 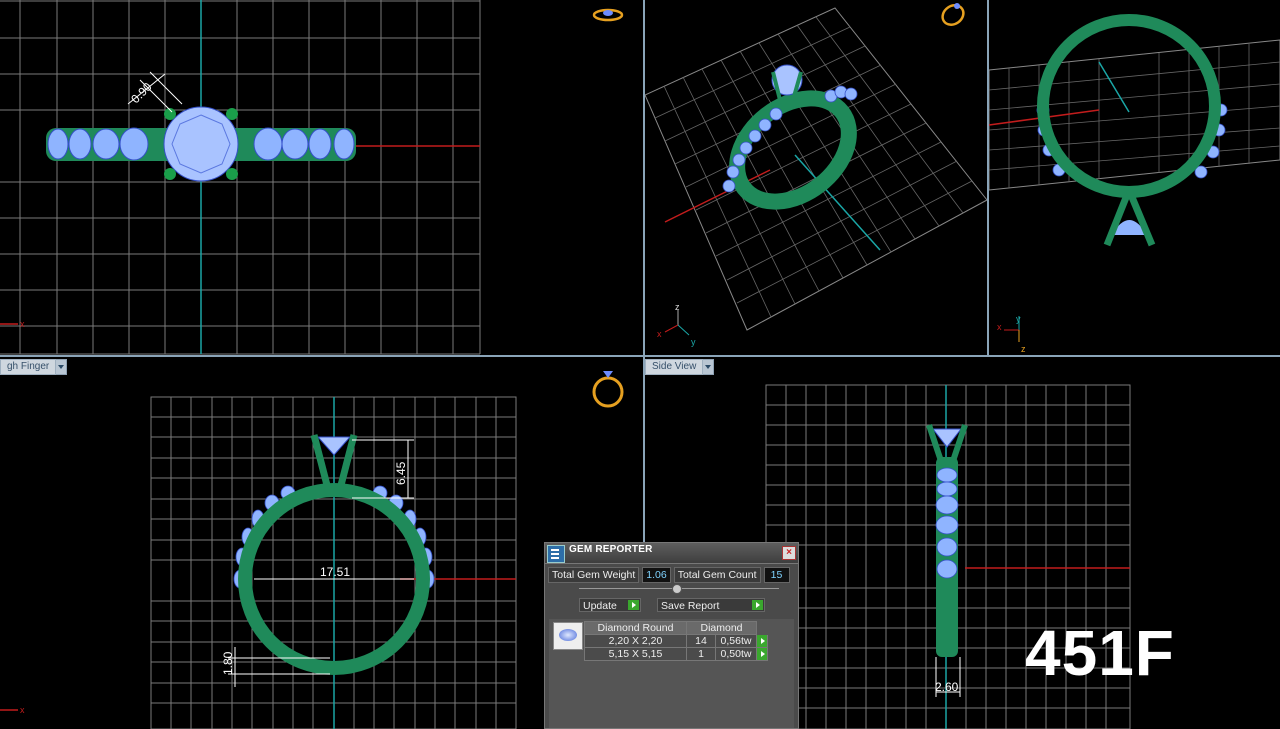 What do you see at coordinates (690, 606) in the screenshot?
I see `save-report-button-label: Save Report` at bounding box center [690, 606].